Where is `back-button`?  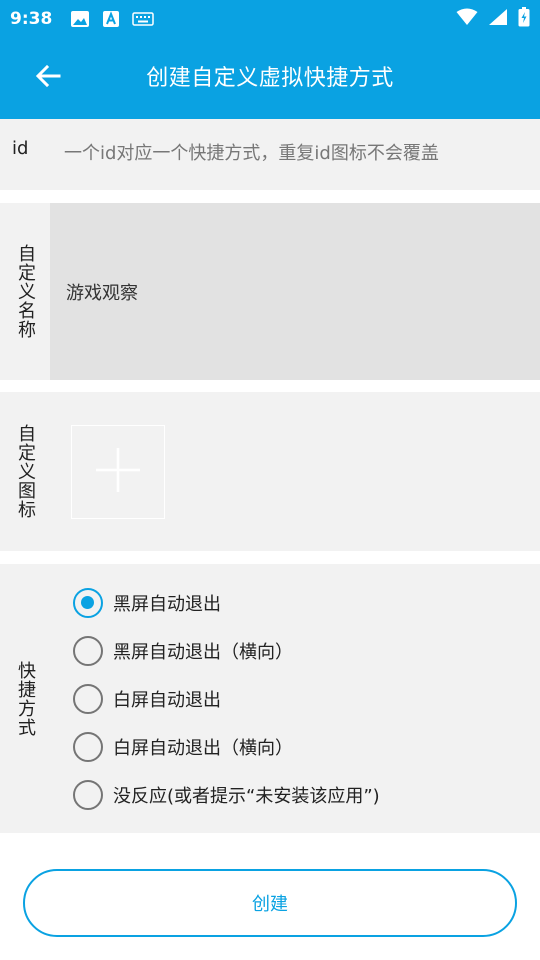 back-button is located at coordinates (48, 78).